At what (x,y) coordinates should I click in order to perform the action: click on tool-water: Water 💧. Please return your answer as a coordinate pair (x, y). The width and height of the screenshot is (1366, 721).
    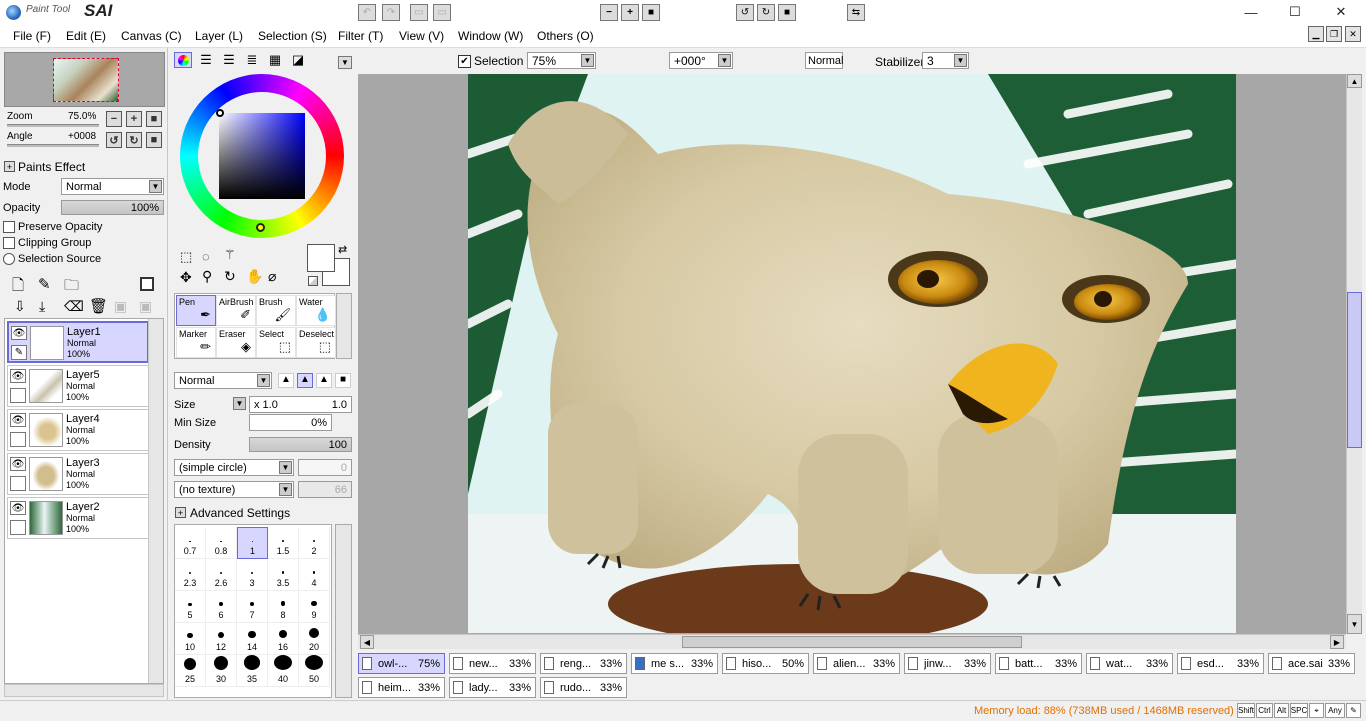
    Looking at the image, I should click on (316, 310).